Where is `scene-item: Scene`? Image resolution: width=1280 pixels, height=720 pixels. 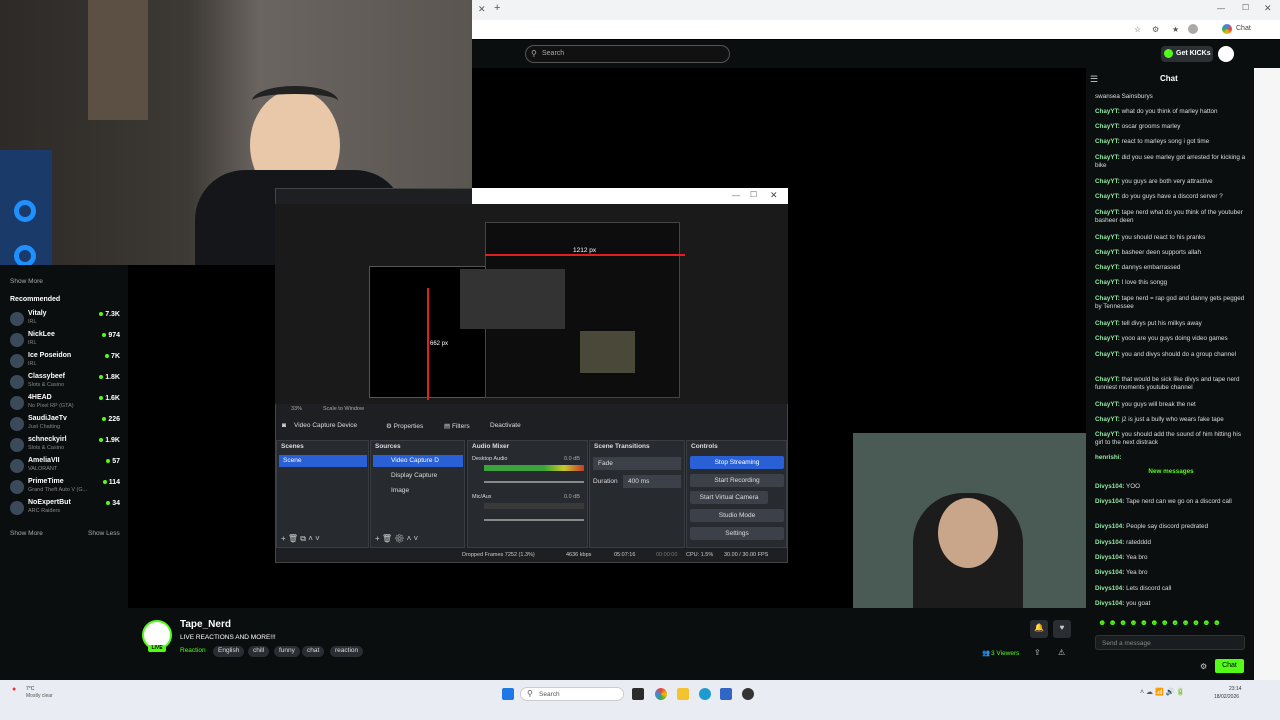
scene-item: Scene is located at coordinates (323, 461).